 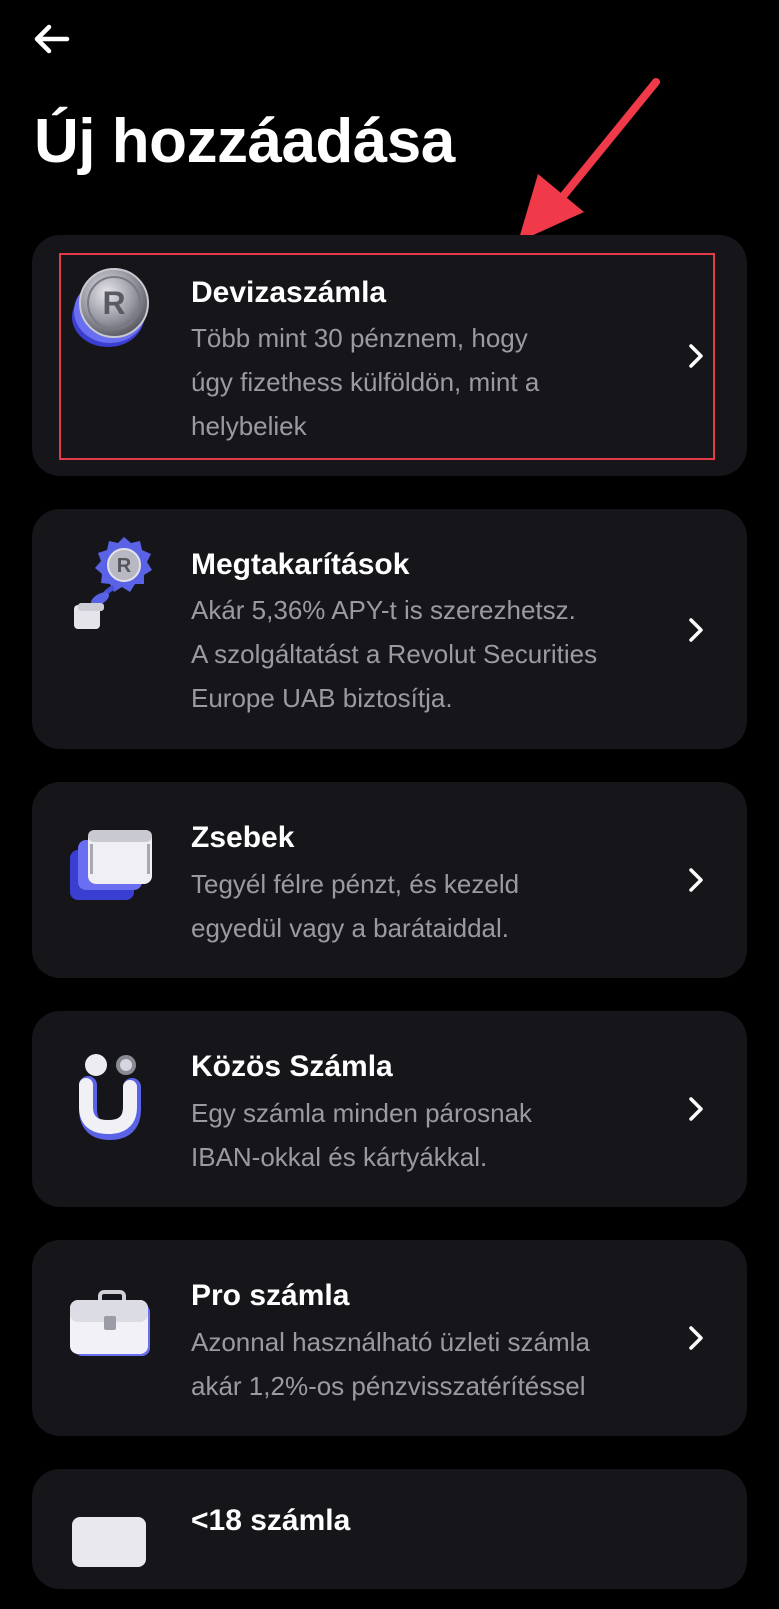 I want to click on card-icon, so click(x=109, y=1542).